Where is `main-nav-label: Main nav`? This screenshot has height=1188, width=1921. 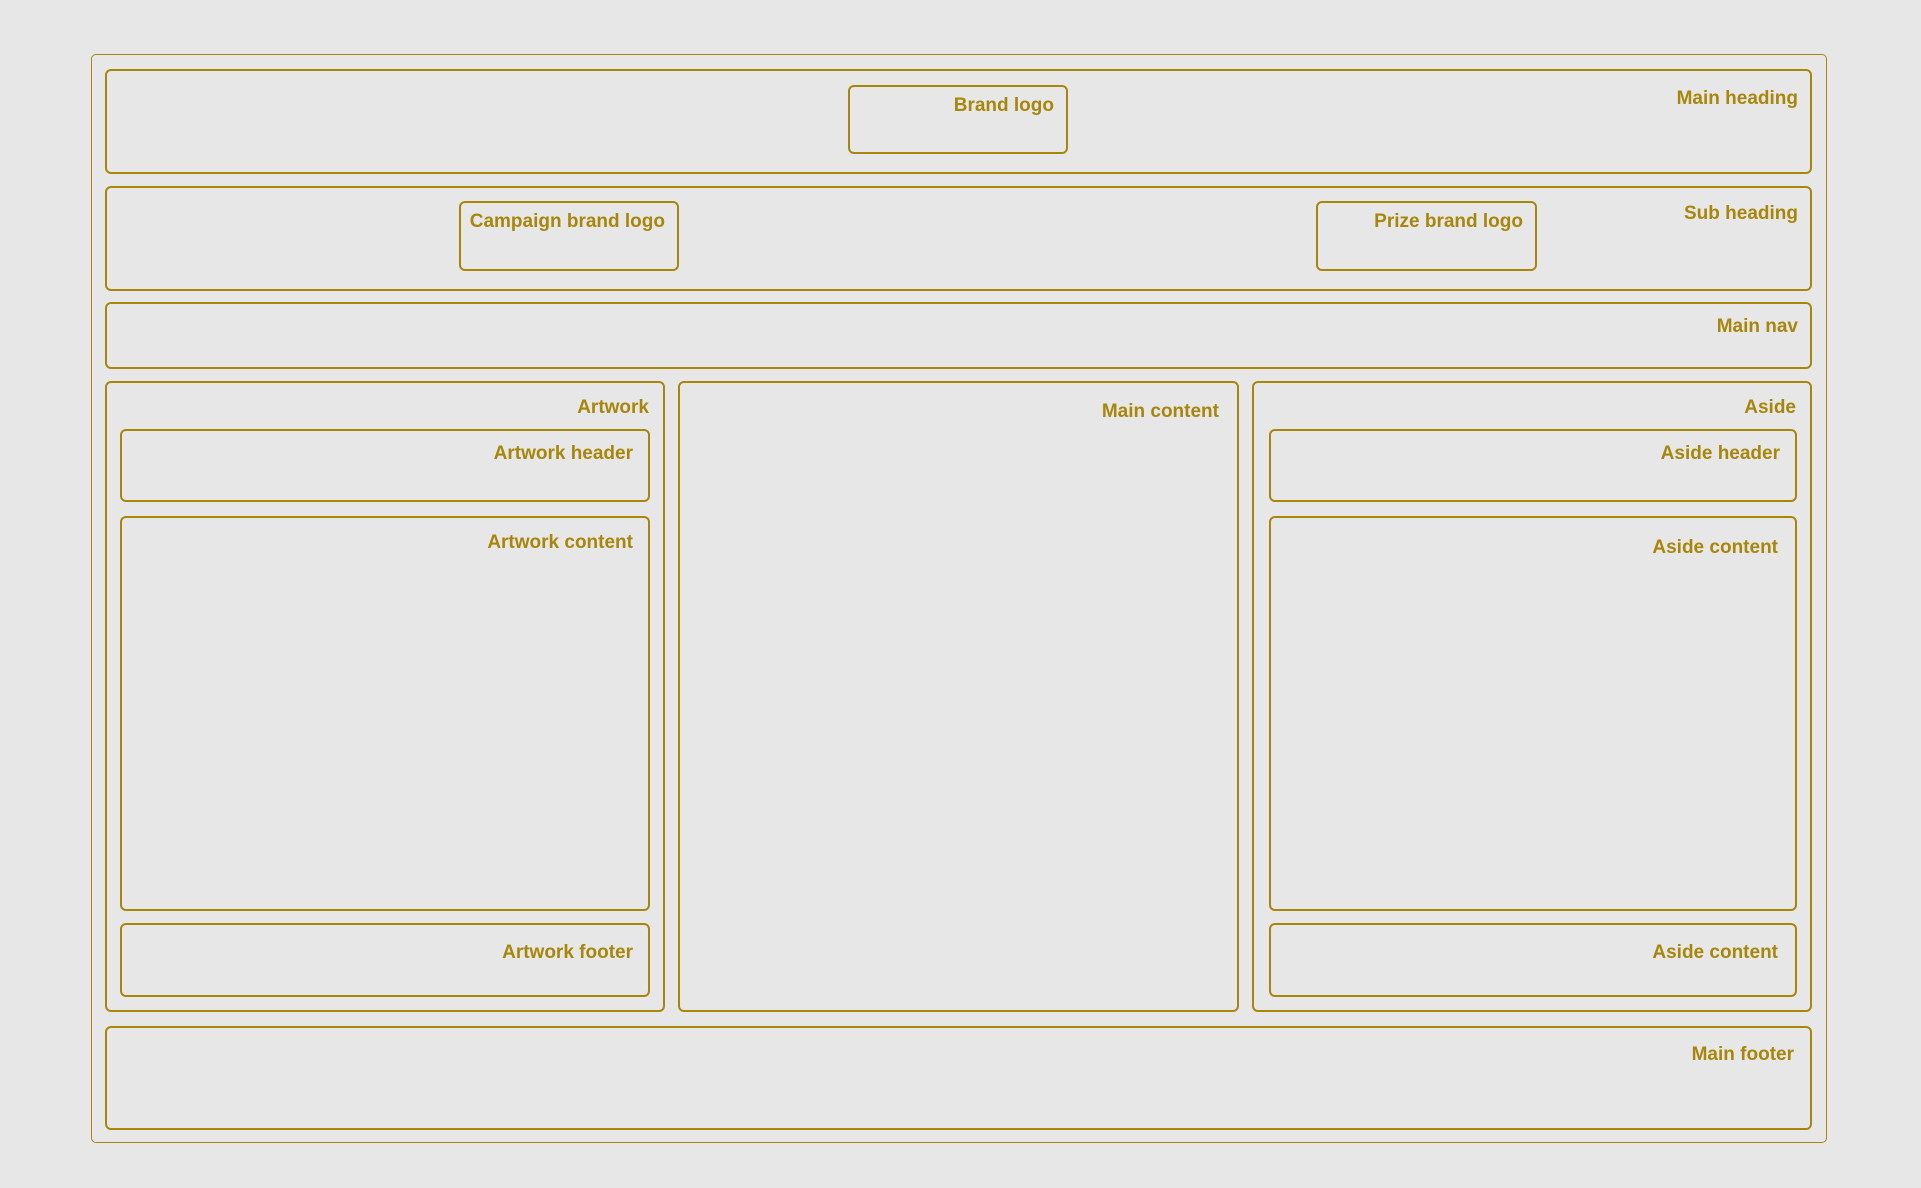 main-nav-label: Main nav is located at coordinates (1757, 326).